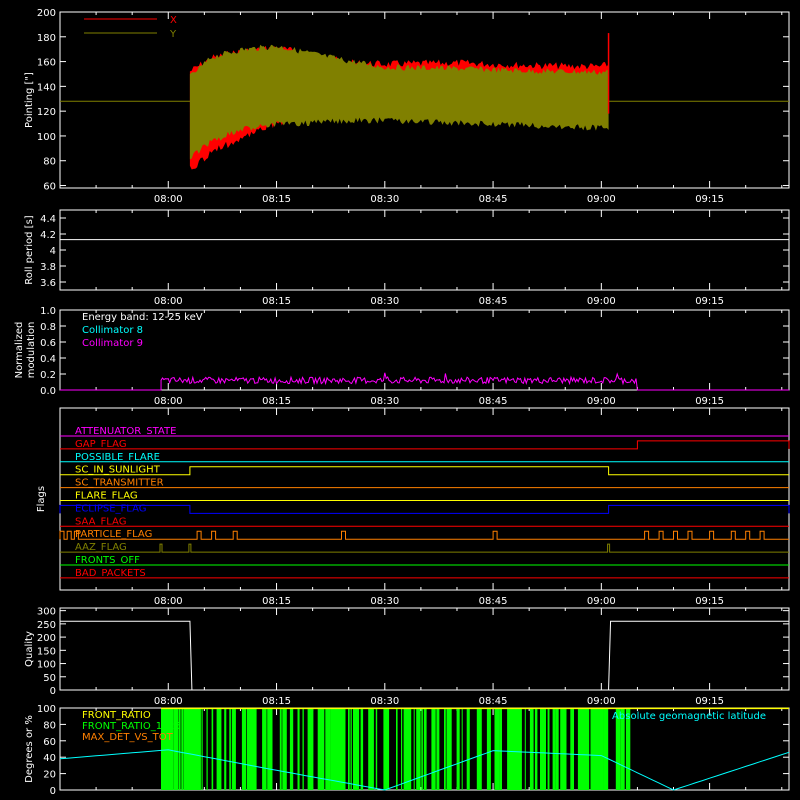 The width and height of the screenshot is (800, 800). What do you see at coordinates (46, 709) in the screenshot?
I see `y-tick-label: 100` at bounding box center [46, 709].